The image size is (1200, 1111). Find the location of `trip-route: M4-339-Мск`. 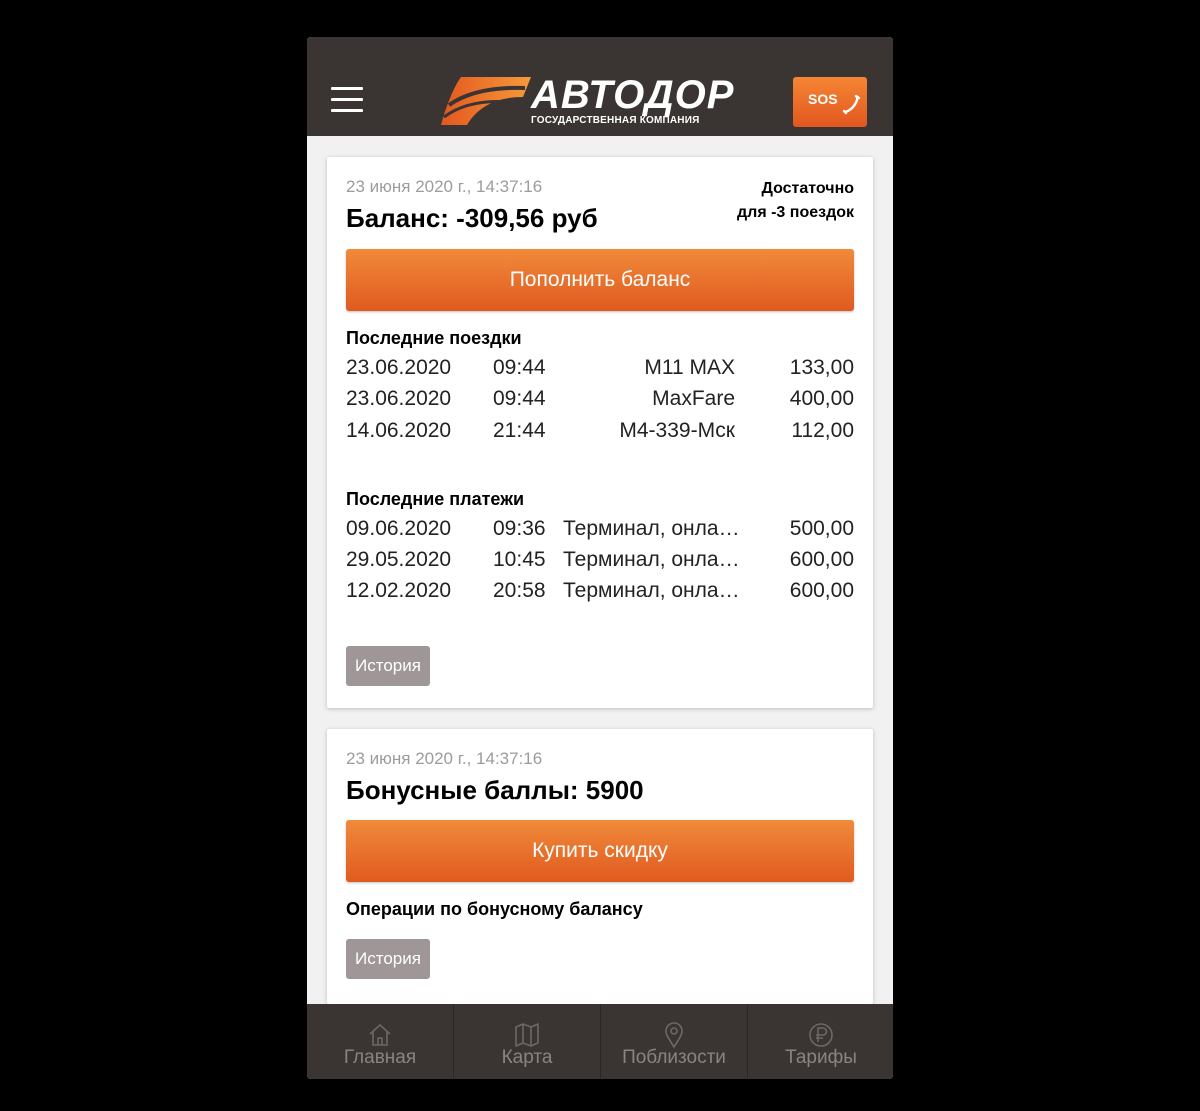

trip-route: M4-339-Мск is located at coordinates (677, 430).